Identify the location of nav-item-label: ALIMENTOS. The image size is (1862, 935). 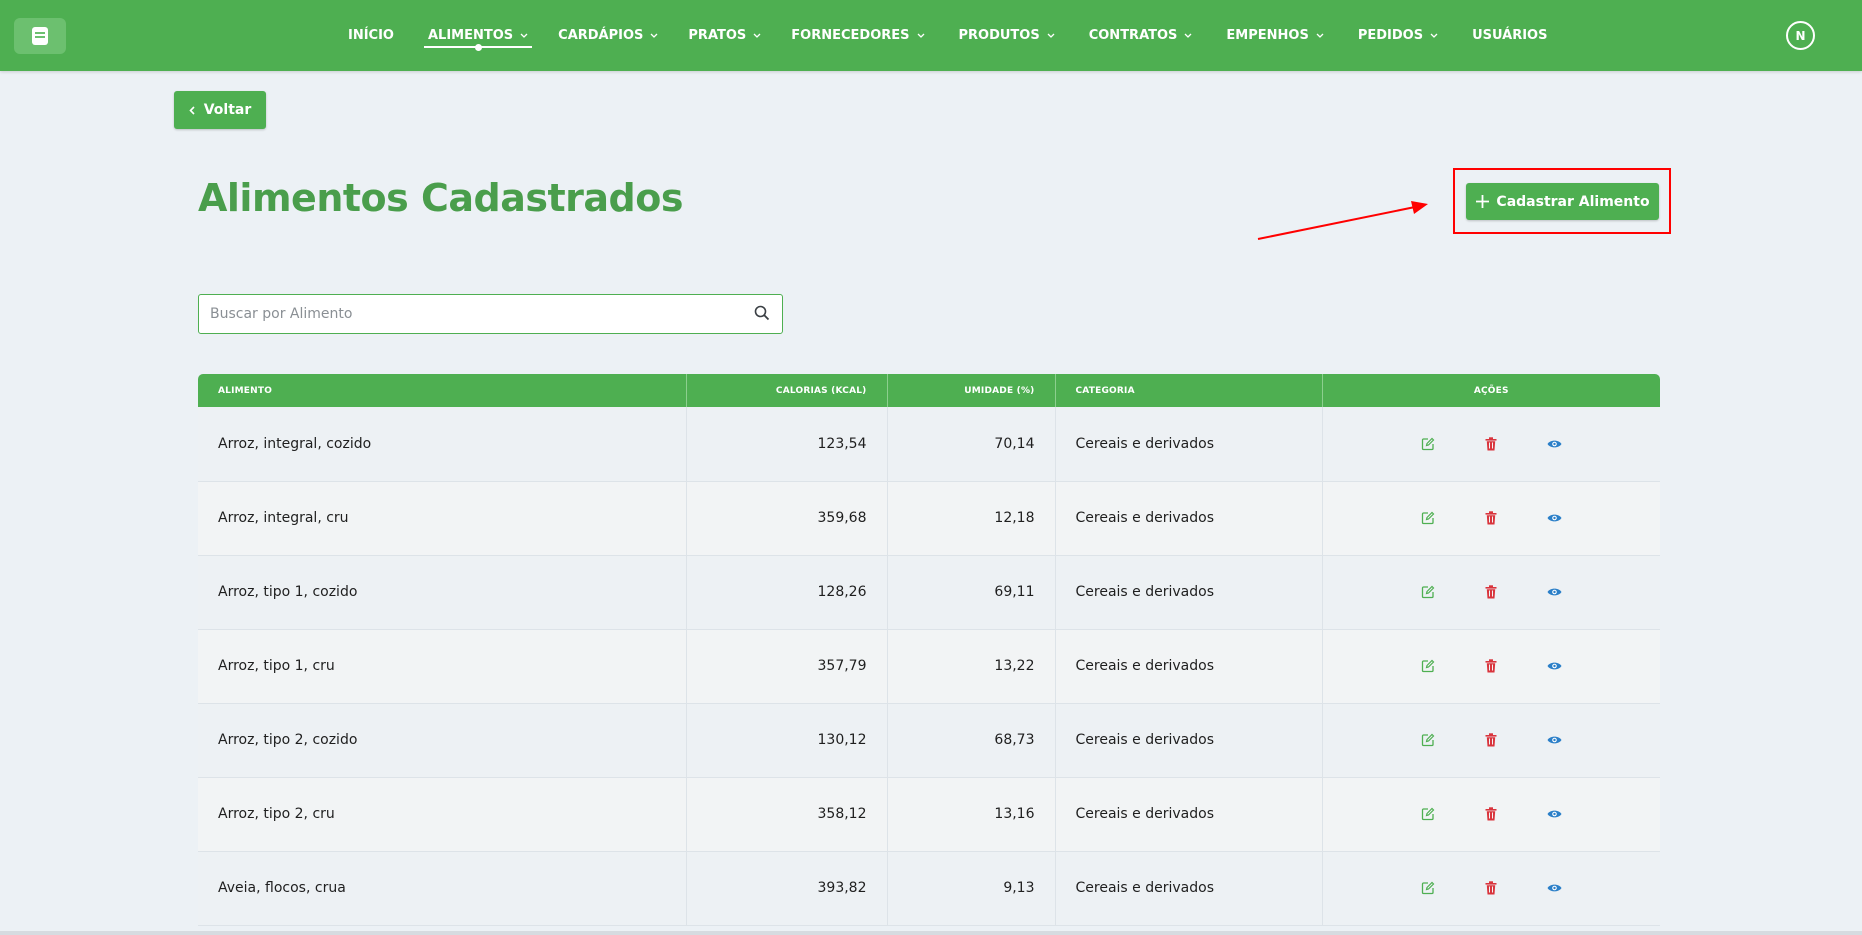
(470, 35).